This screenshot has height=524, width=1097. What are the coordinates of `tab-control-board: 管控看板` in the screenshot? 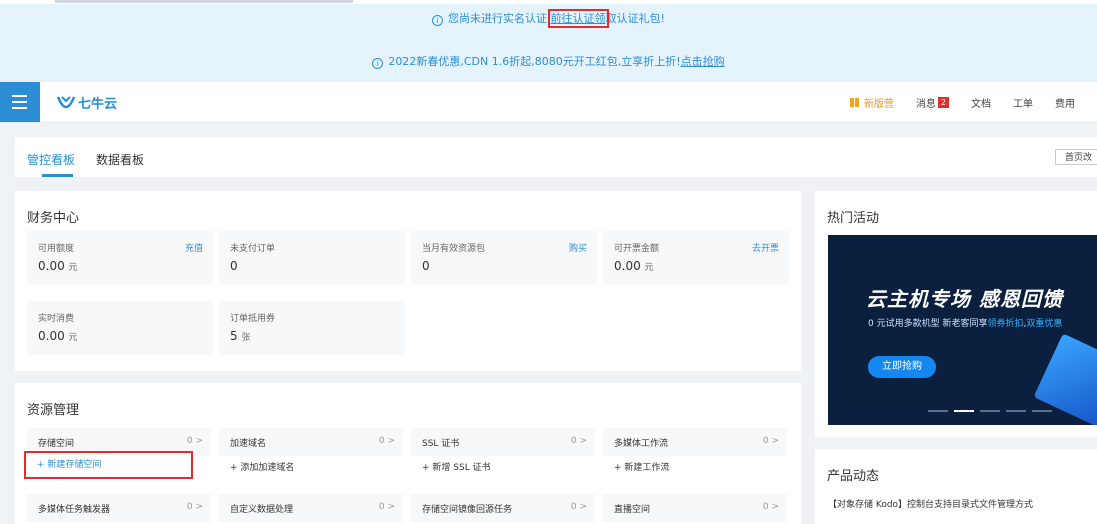 It's located at (51, 159).